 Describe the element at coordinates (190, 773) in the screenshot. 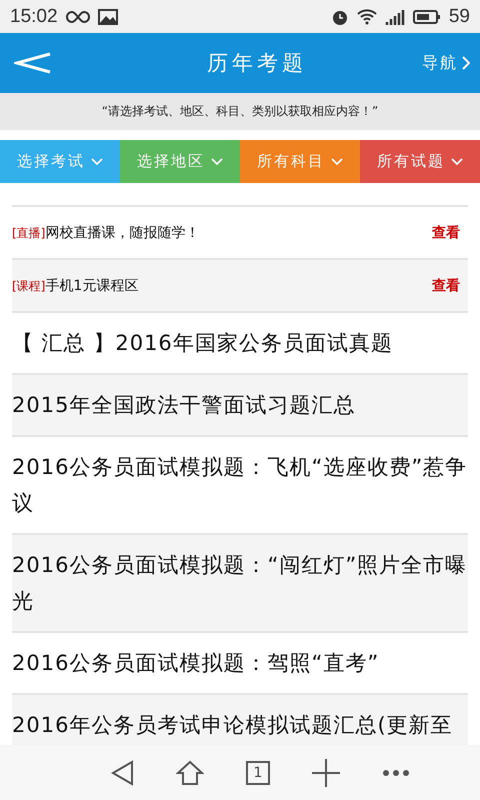

I see `home-icon` at that location.